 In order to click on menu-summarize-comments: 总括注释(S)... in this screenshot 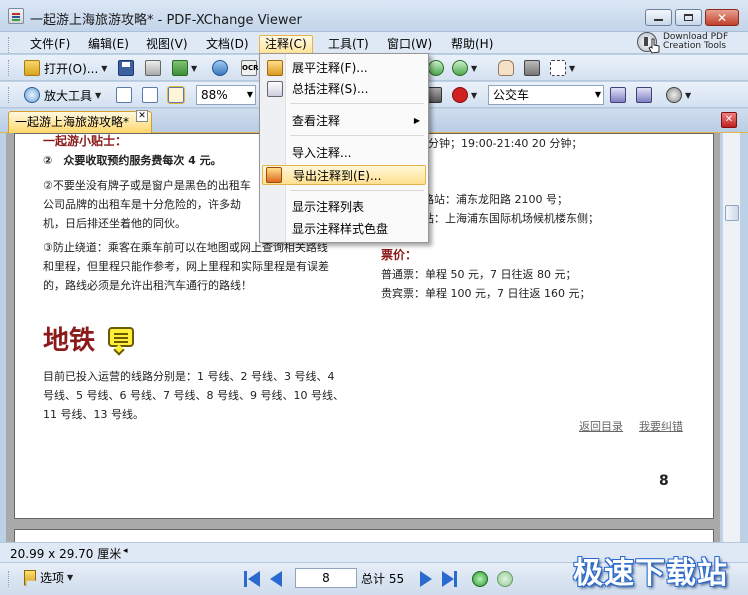, I will do `click(344, 89)`.